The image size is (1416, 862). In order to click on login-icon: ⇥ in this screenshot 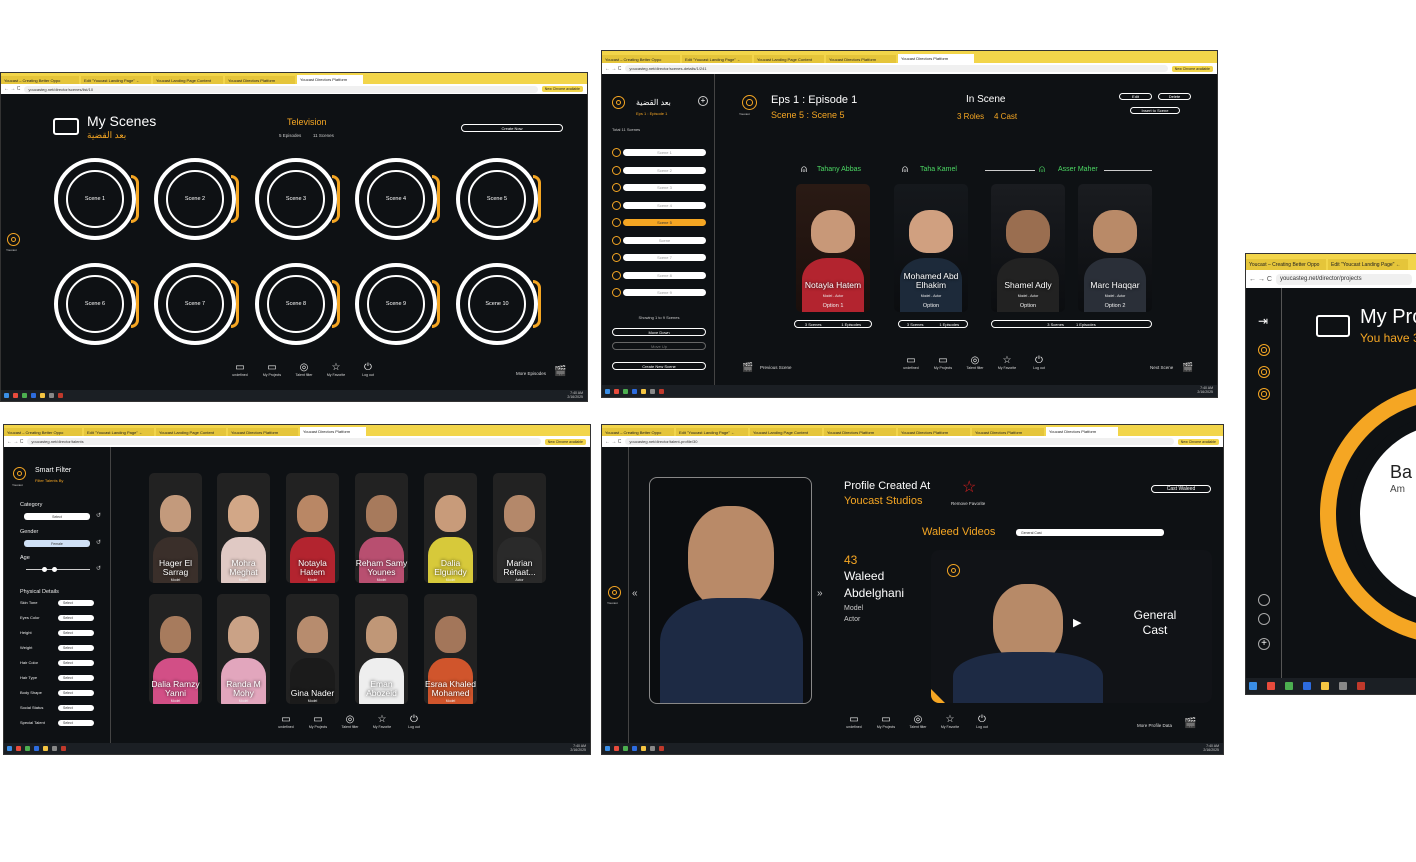, I will do `click(1263, 321)`.